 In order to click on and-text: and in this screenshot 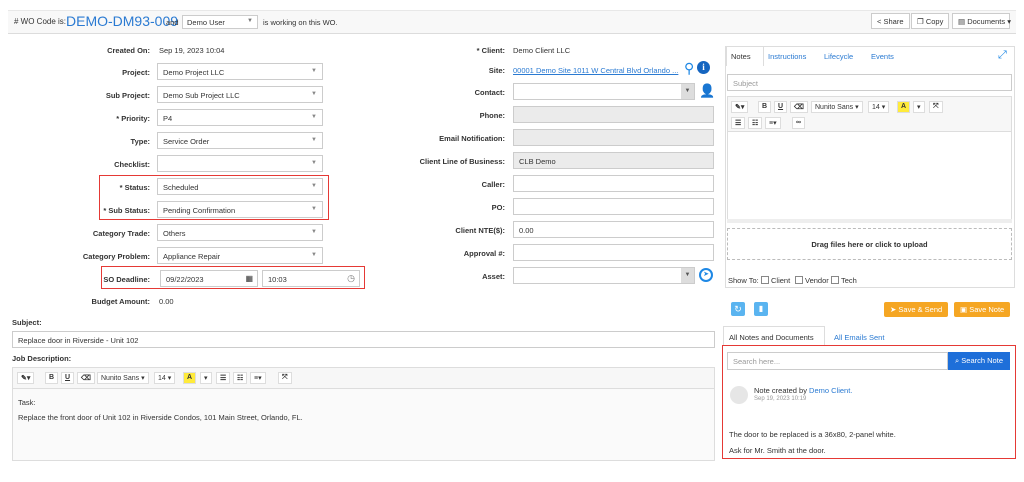, I will do `click(172, 22)`.